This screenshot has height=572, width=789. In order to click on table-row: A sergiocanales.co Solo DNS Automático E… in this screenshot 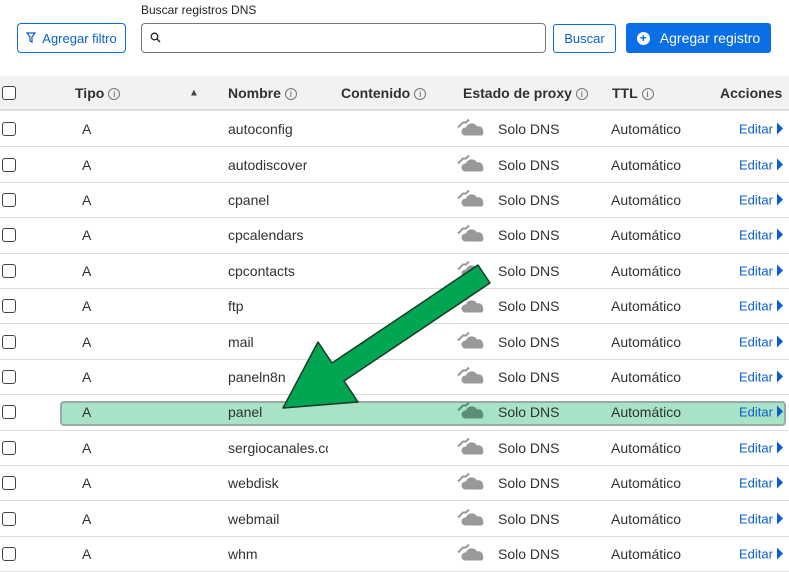, I will do `click(394, 448)`.